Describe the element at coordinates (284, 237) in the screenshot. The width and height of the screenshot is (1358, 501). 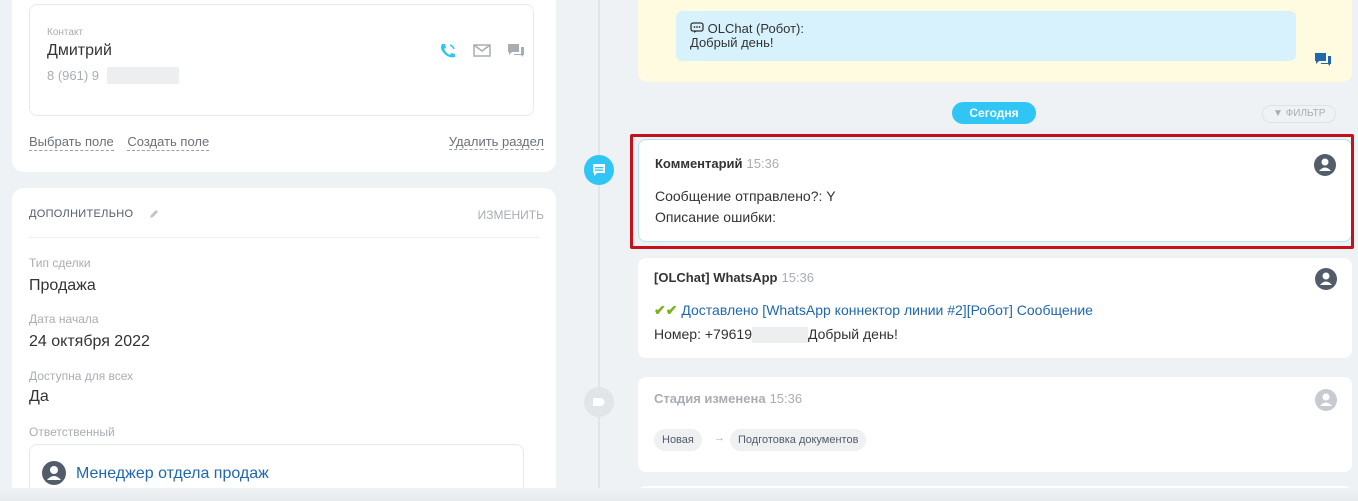
I see `divider` at that location.